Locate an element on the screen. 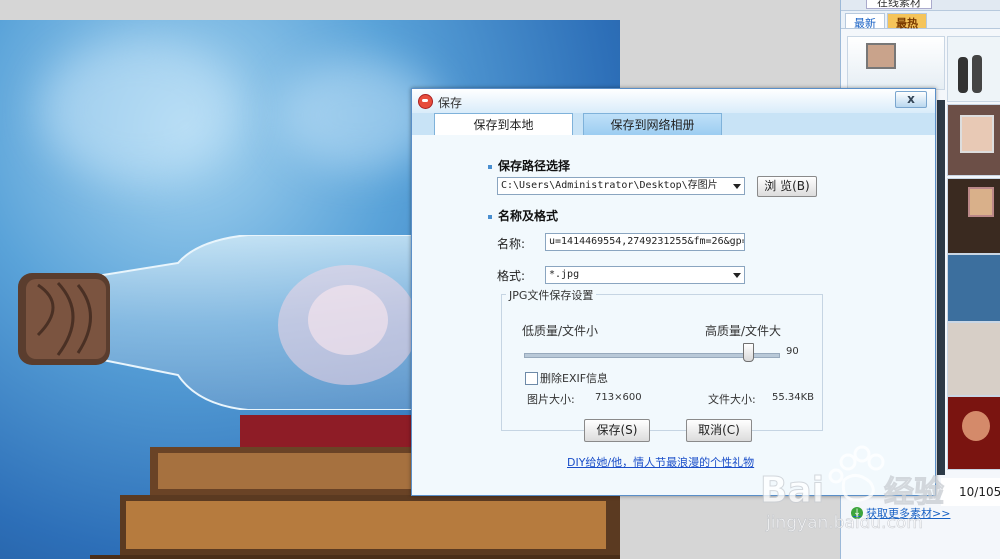 This screenshot has width=1000, height=559. remove-exif-checkbox is located at coordinates (531, 378).